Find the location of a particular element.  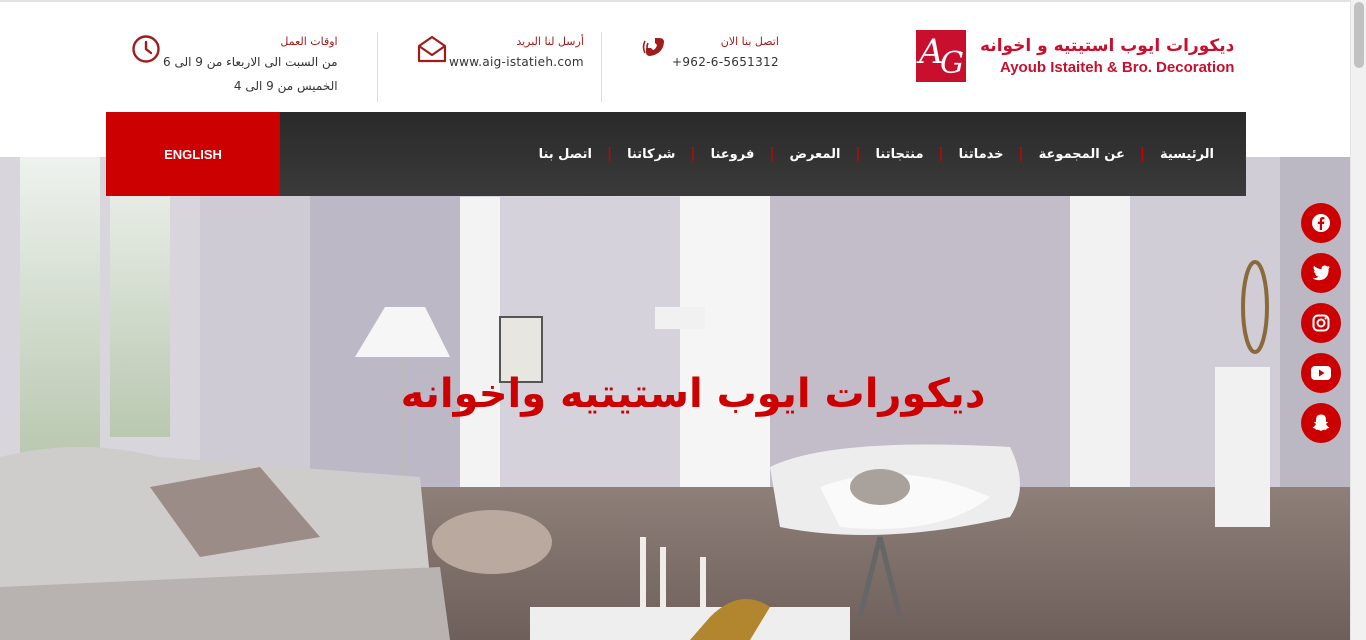

nav-item-contact: اتصل بنا is located at coordinates (565, 154).